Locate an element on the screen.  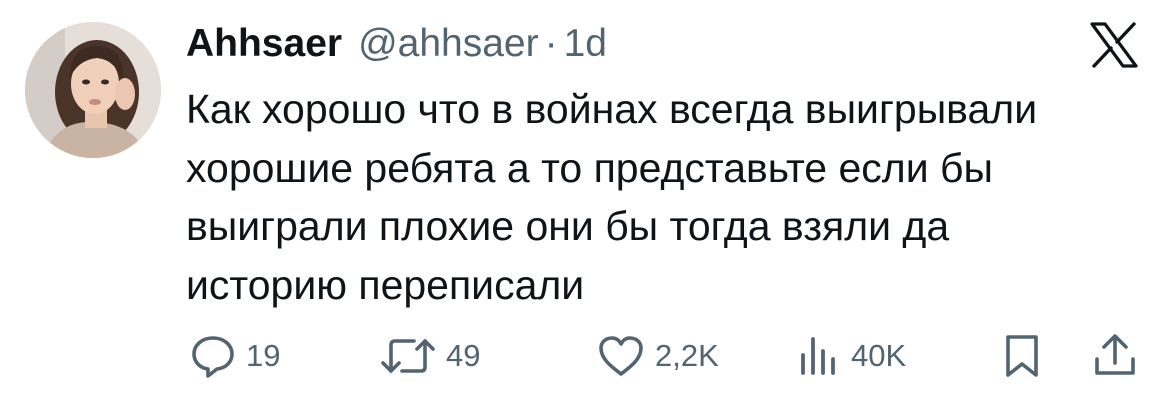
bookmark-button is located at coordinates (1022, 356).